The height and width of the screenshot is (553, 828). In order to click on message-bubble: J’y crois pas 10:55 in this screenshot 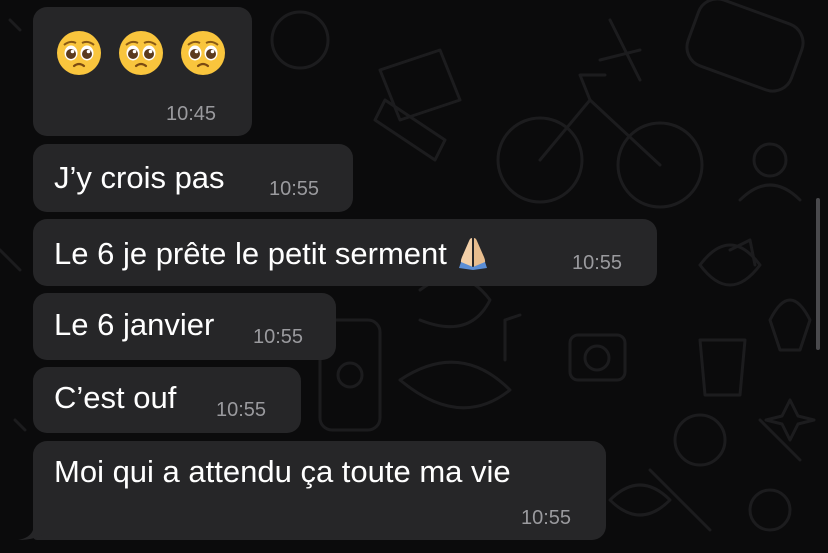, I will do `click(193, 178)`.